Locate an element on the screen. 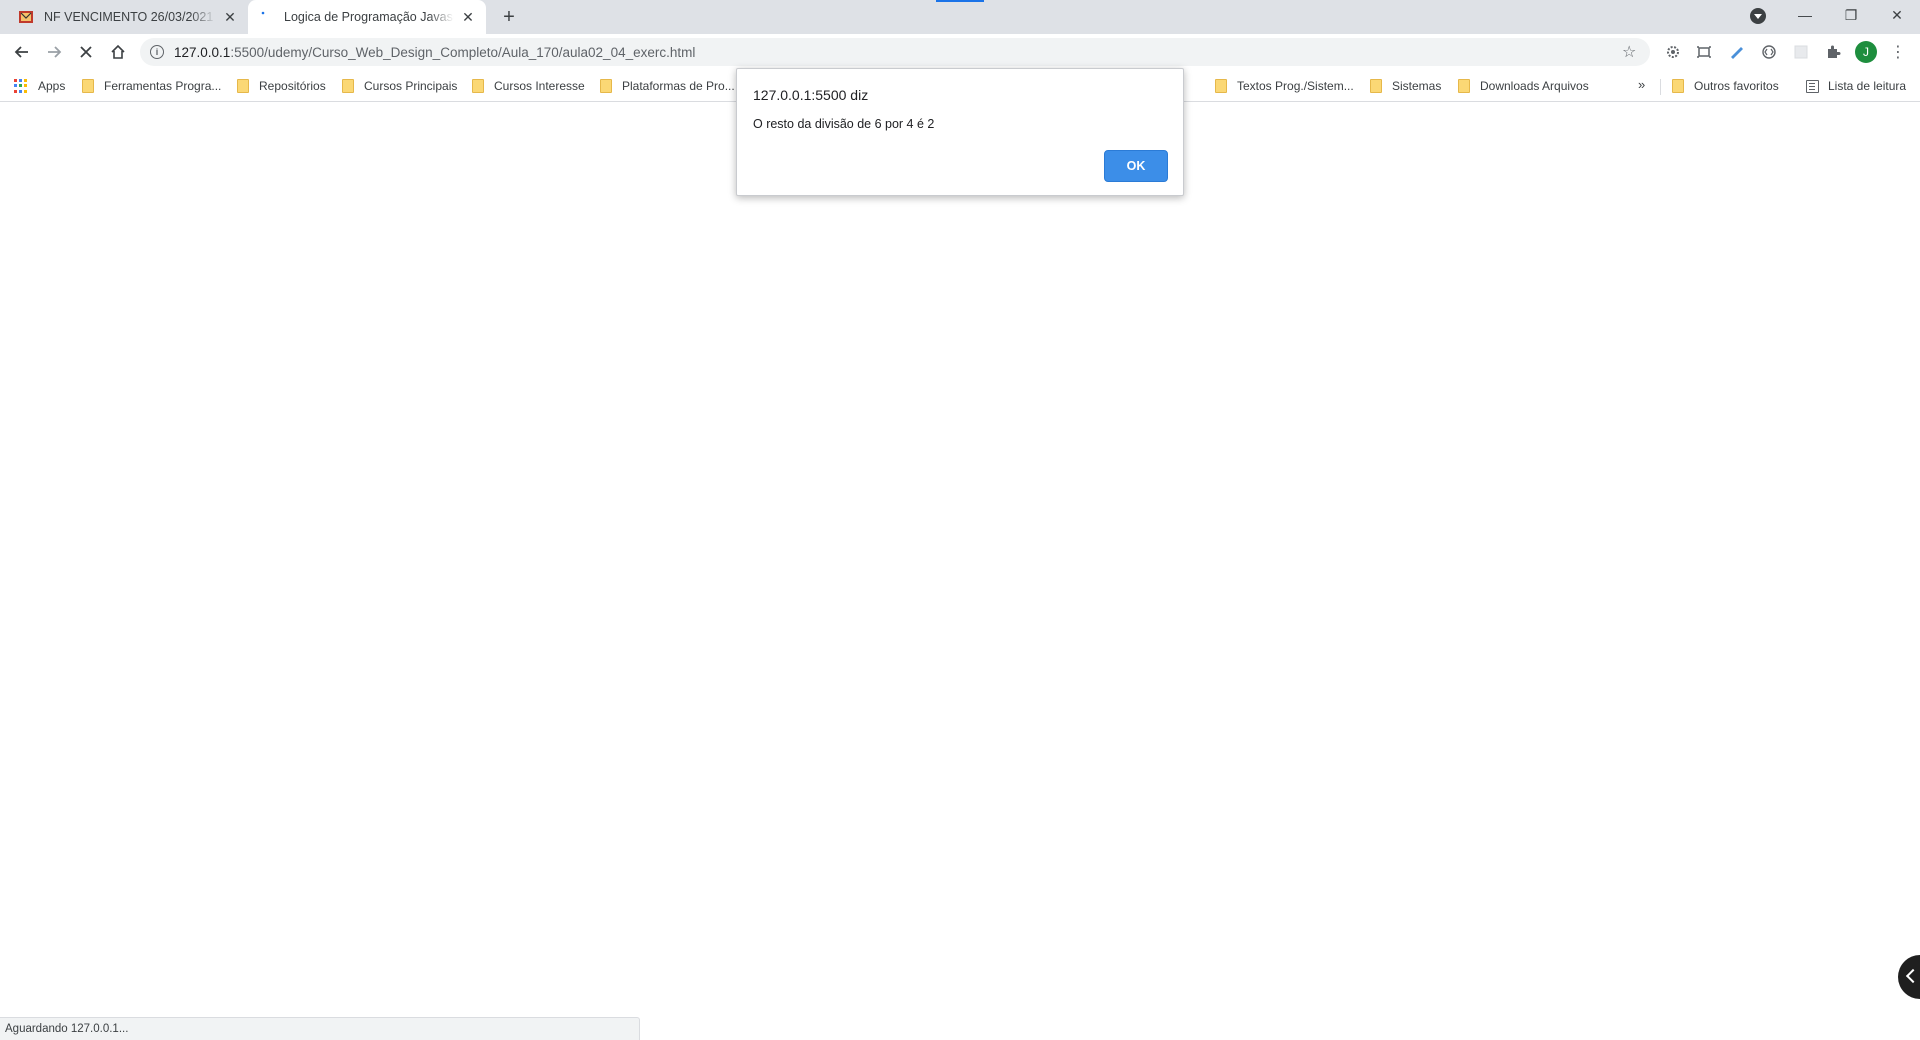 The width and height of the screenshot is (1920, 1040). extension-pen-icon is located at coordinates (1737, 52).